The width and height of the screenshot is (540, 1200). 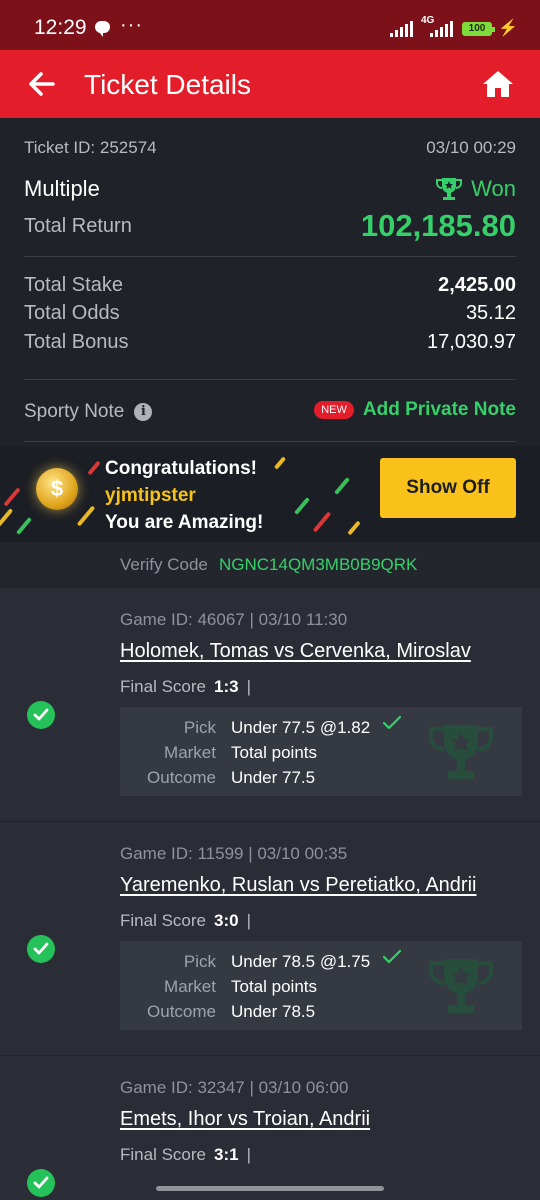 What do you see at coordinates (57, 489) in the screenshot?
I see `coin-icon: $` at bounding box center [57, 489].